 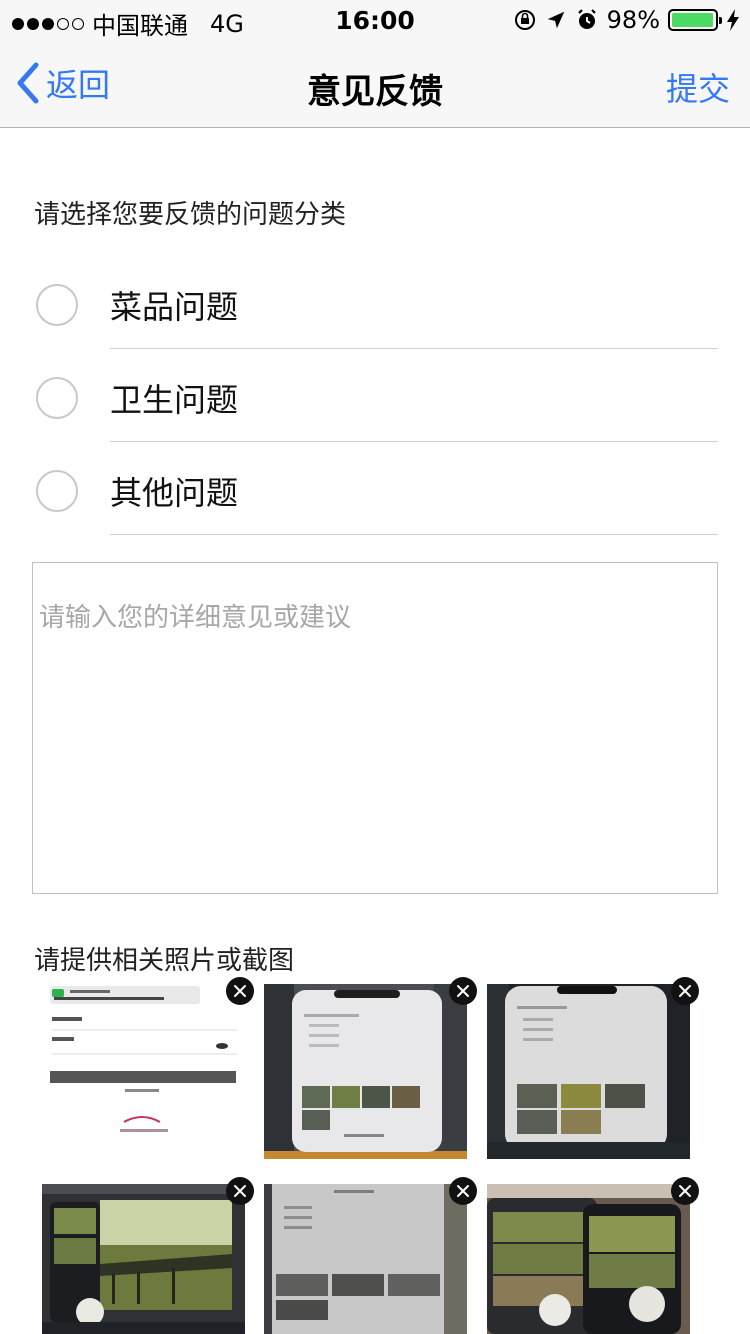 What do you see at coordinates (174, 307) in the screenshot?
I see `option-label: 菜品问题` at bounding box center [174, 307].